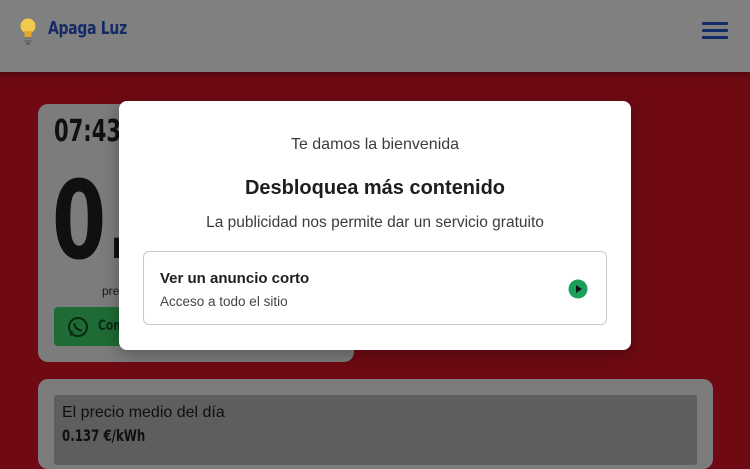 The image size is (750, 469). I want to click on price-label: pre, so click(111, 291).